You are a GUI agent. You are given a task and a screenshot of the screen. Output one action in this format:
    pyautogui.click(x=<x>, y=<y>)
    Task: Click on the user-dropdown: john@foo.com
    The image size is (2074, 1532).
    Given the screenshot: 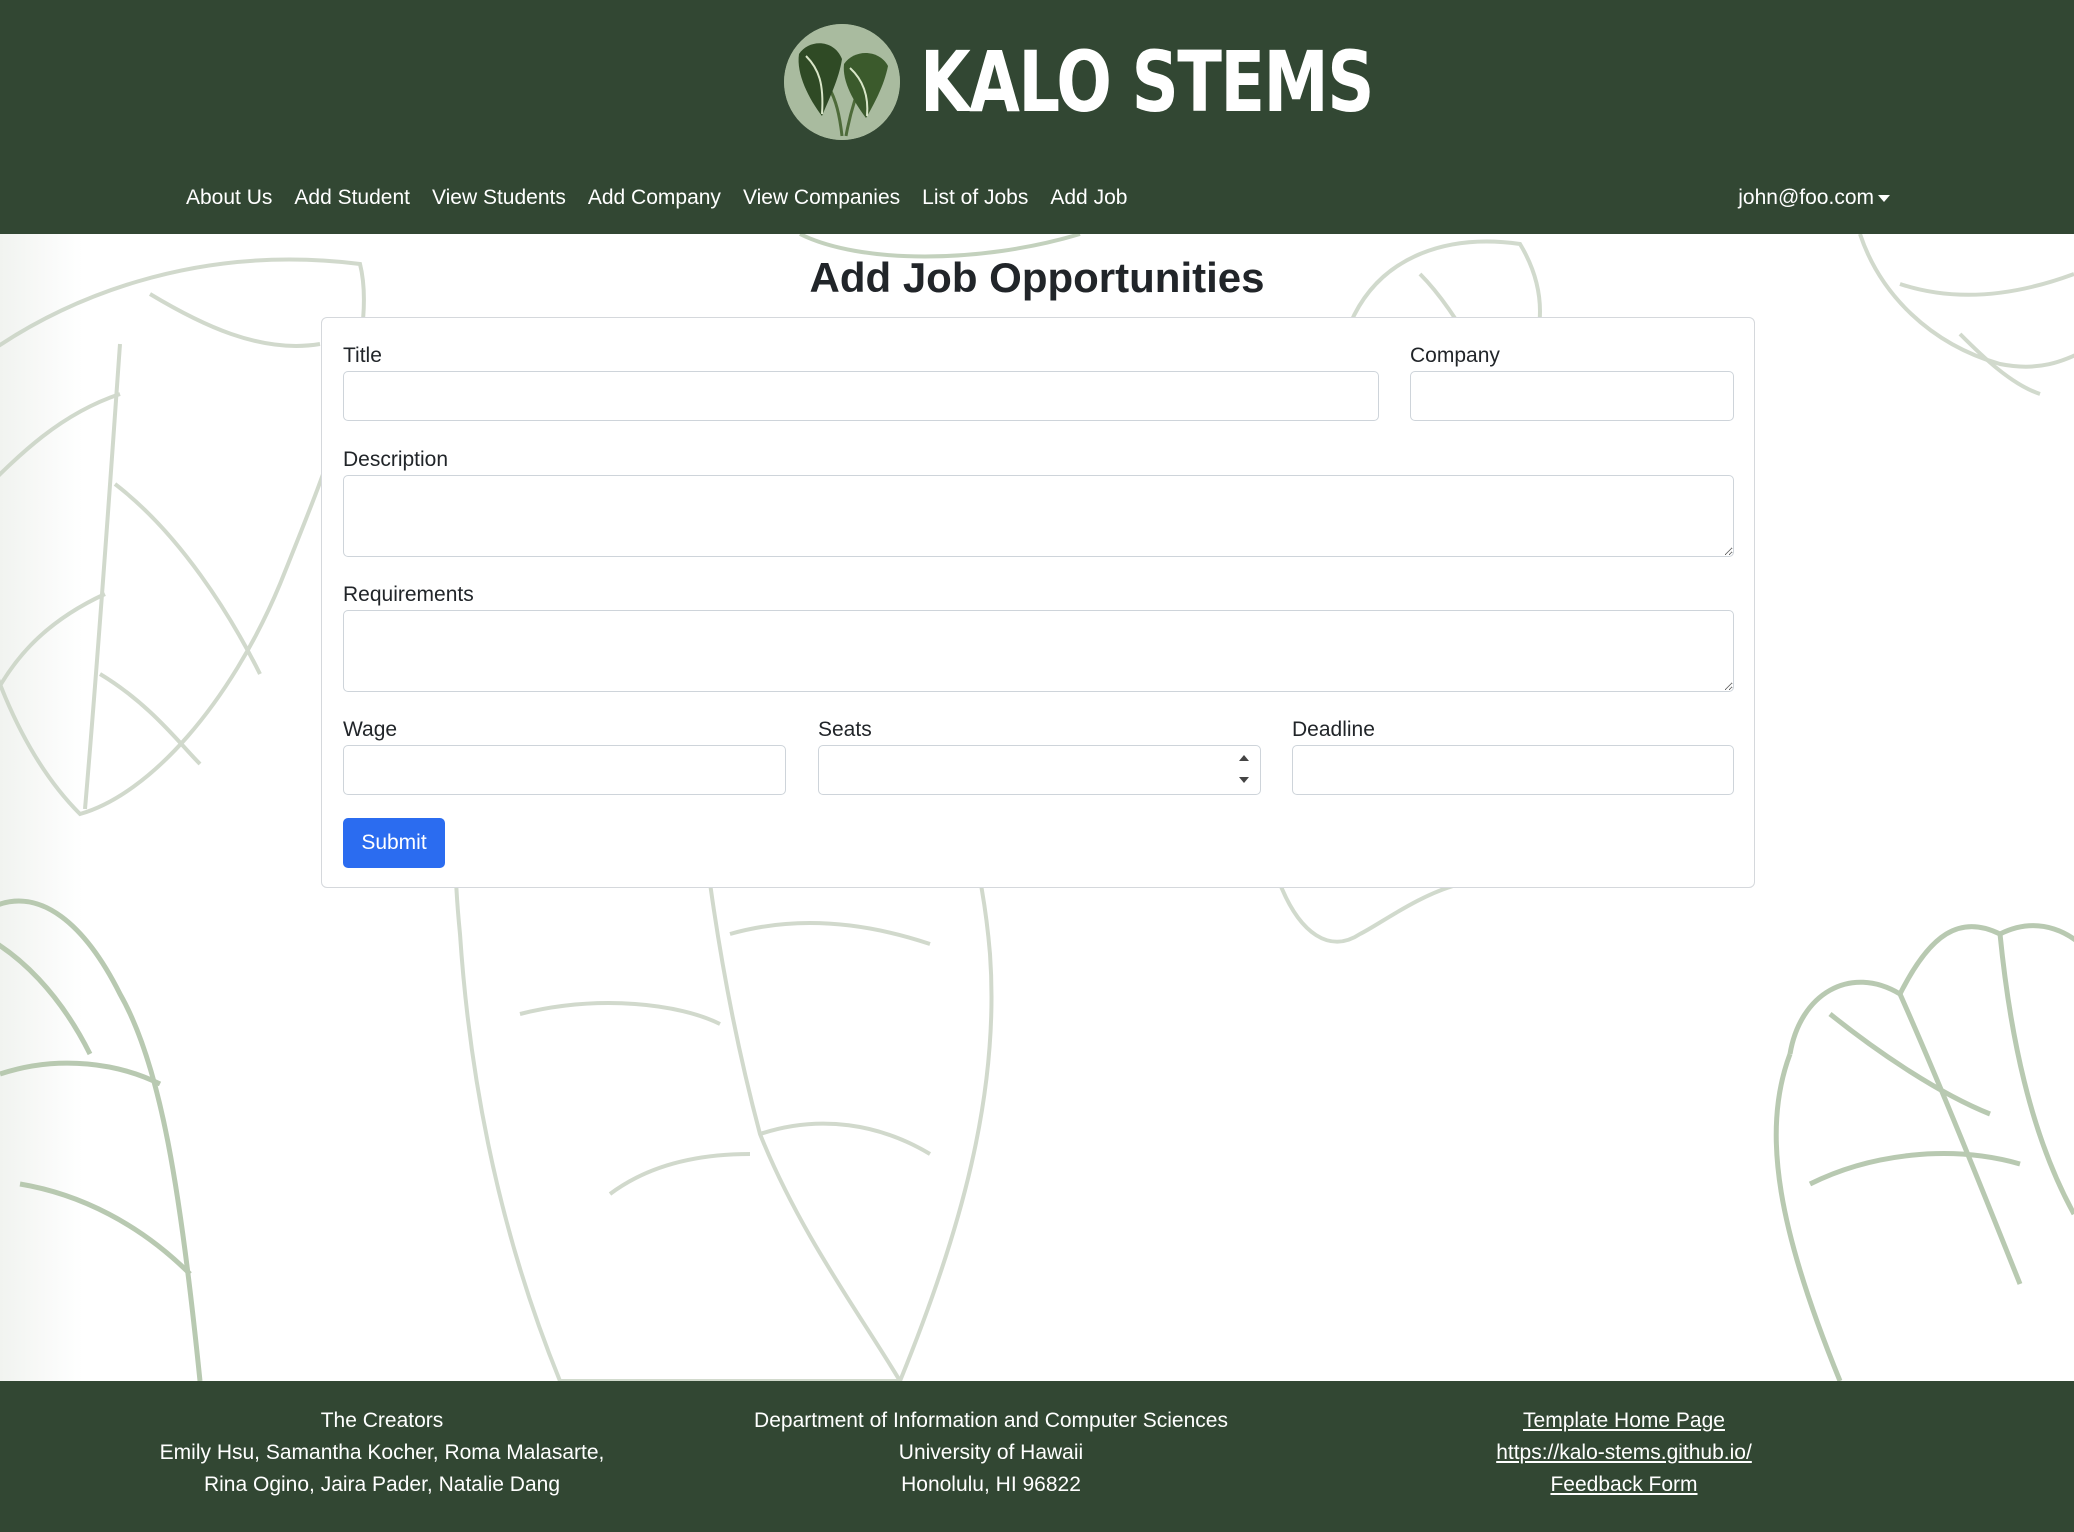 What is the action you would take?
    pyautogui.click(x=1814, y=198)
    